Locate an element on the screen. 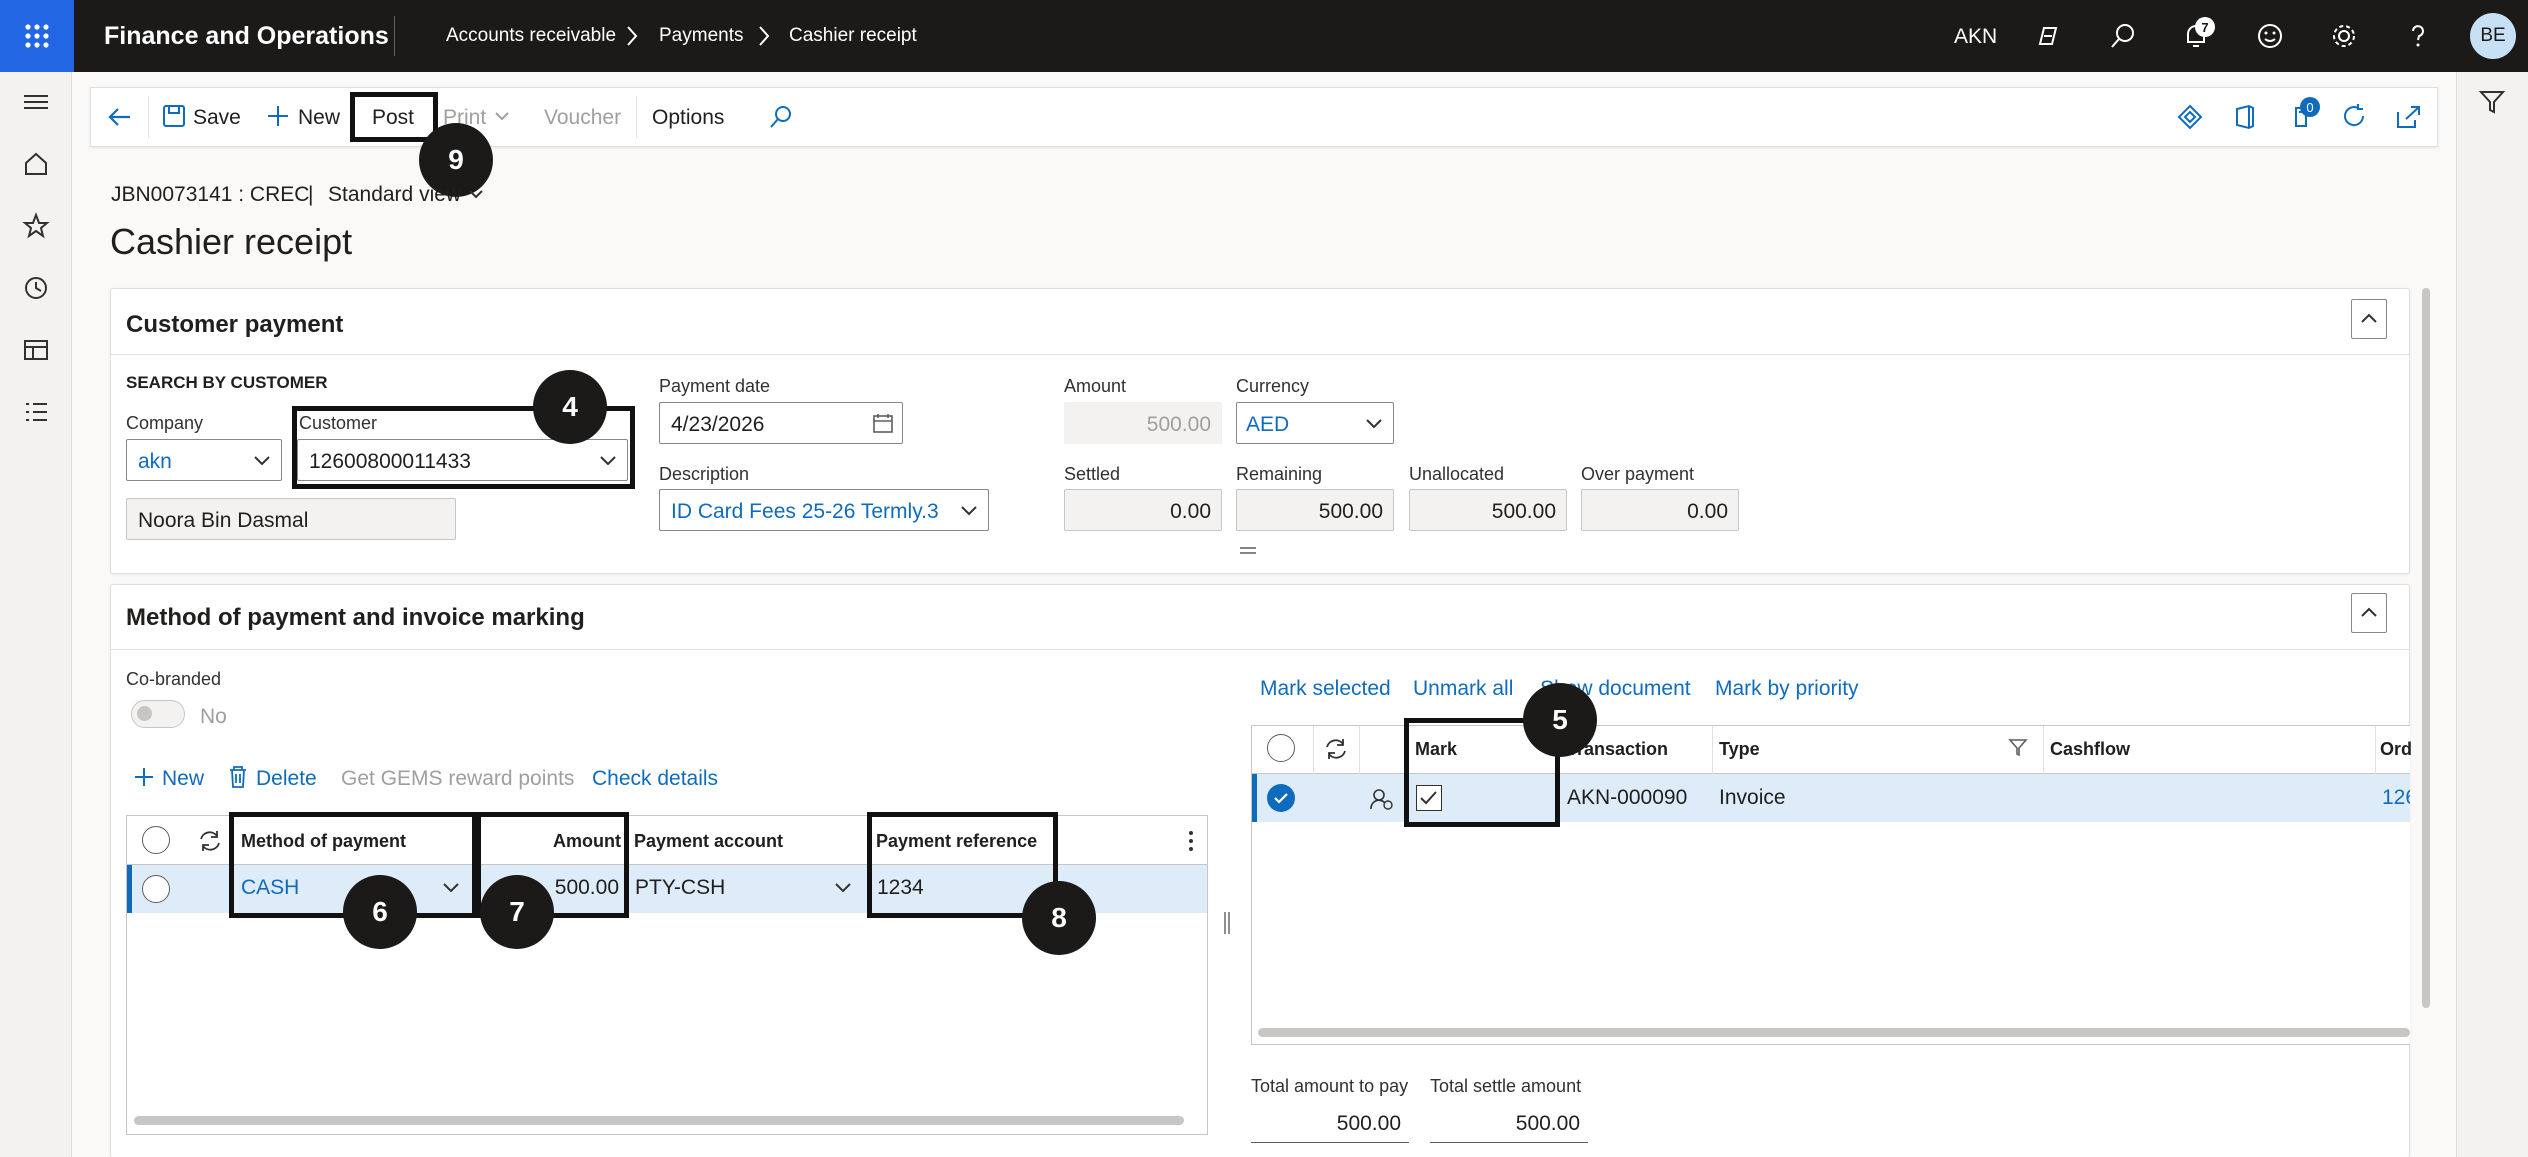 The width and height of the screenshot is (2528, 1157). office-icon is located at coordinates (2245, 117).